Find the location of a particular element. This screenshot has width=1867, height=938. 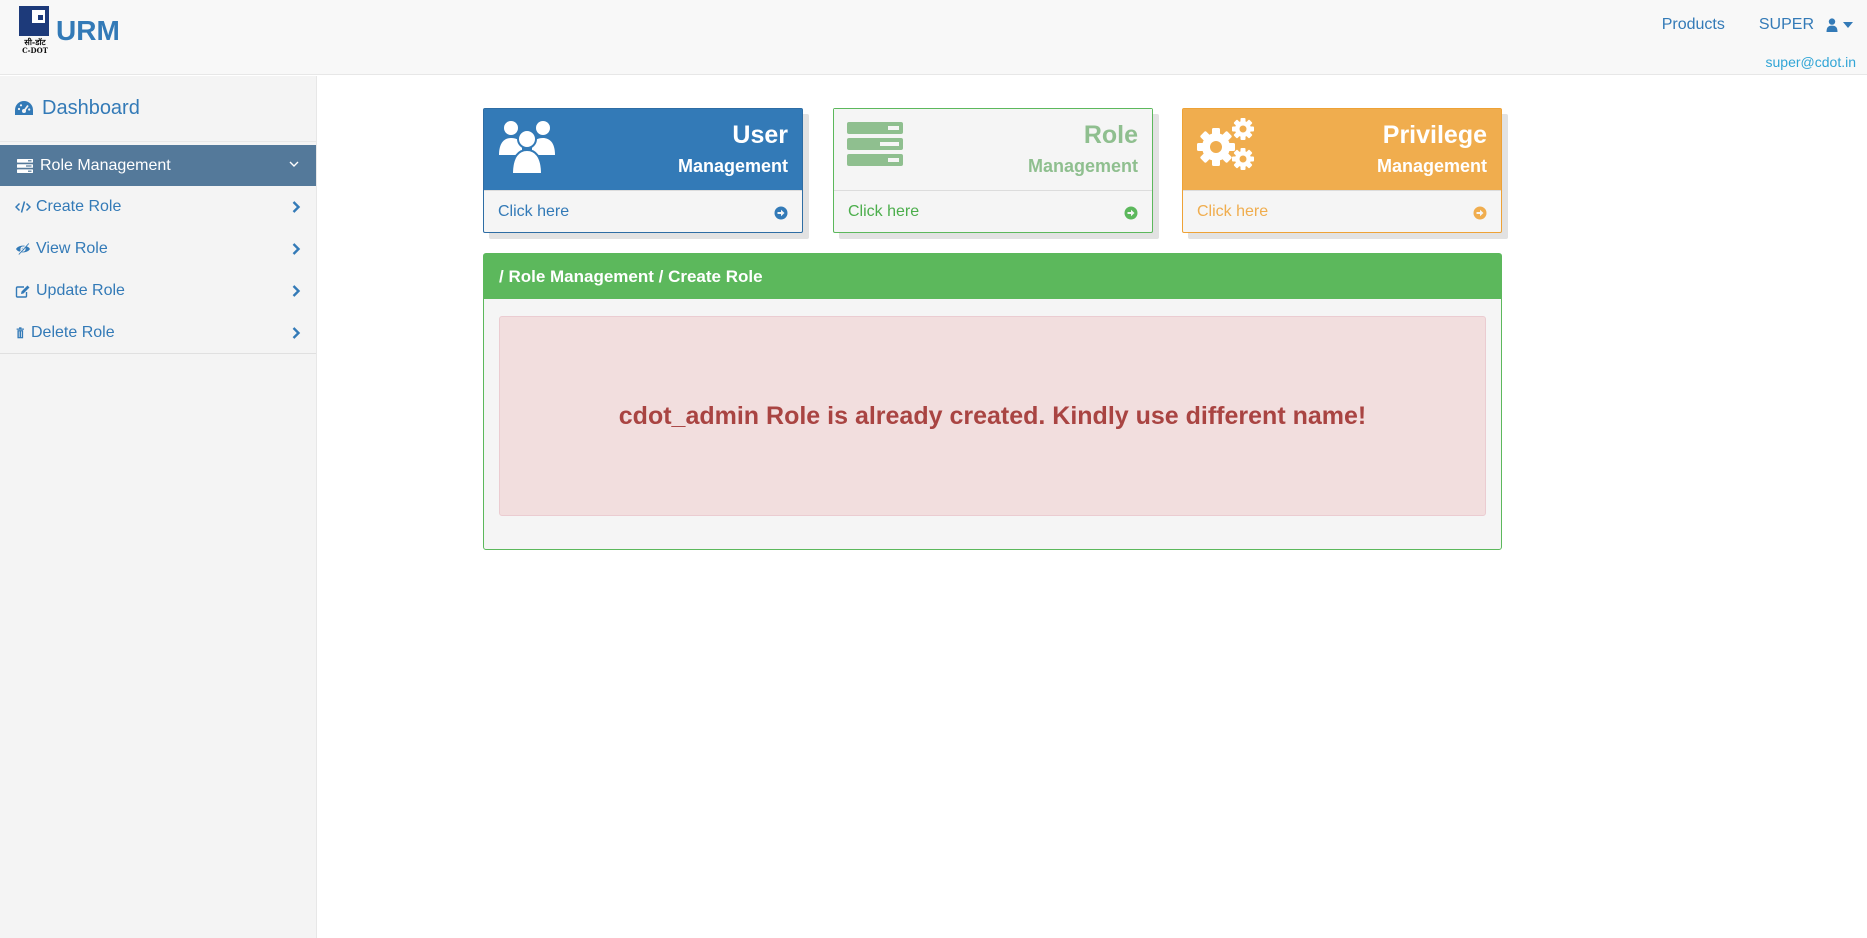

cdot-logo: सी-डॉट C-DOT is located at coordinates (35, 31).